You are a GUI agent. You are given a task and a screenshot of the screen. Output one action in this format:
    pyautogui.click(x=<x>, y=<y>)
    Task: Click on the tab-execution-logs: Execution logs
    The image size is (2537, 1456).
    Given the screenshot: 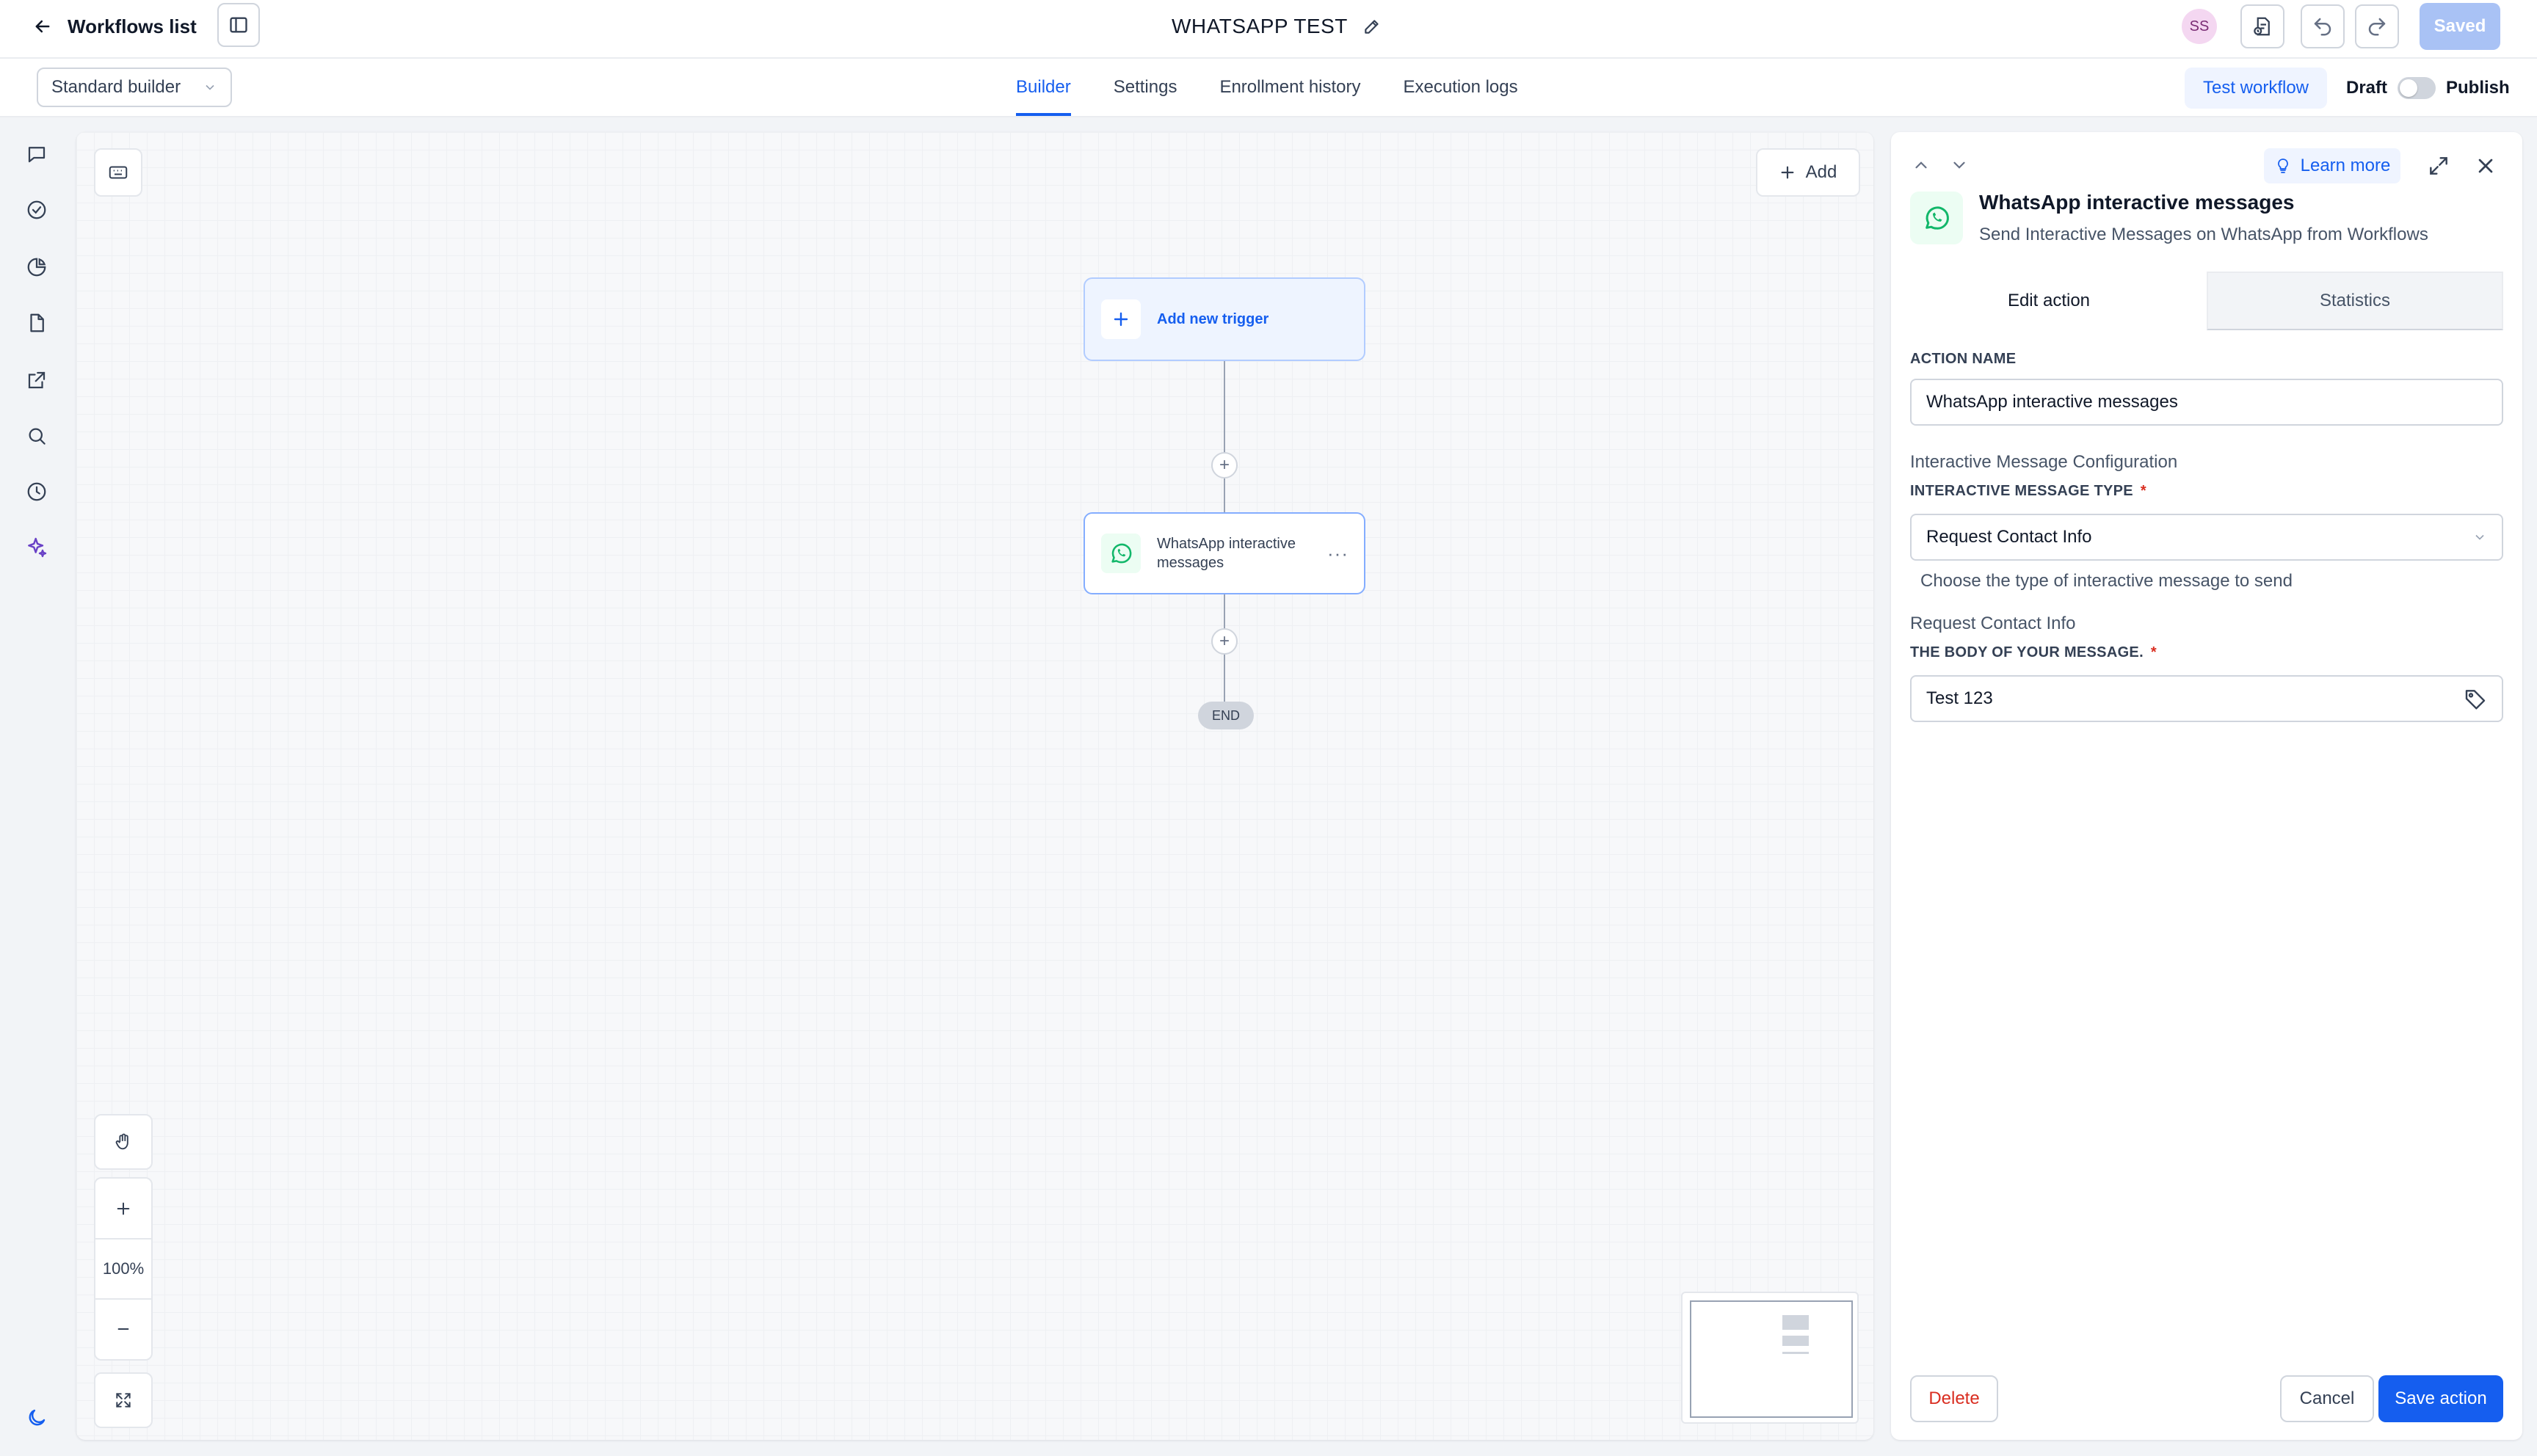 What is the action you would take?
    pyautogui.click(x=1461, y=88)
    